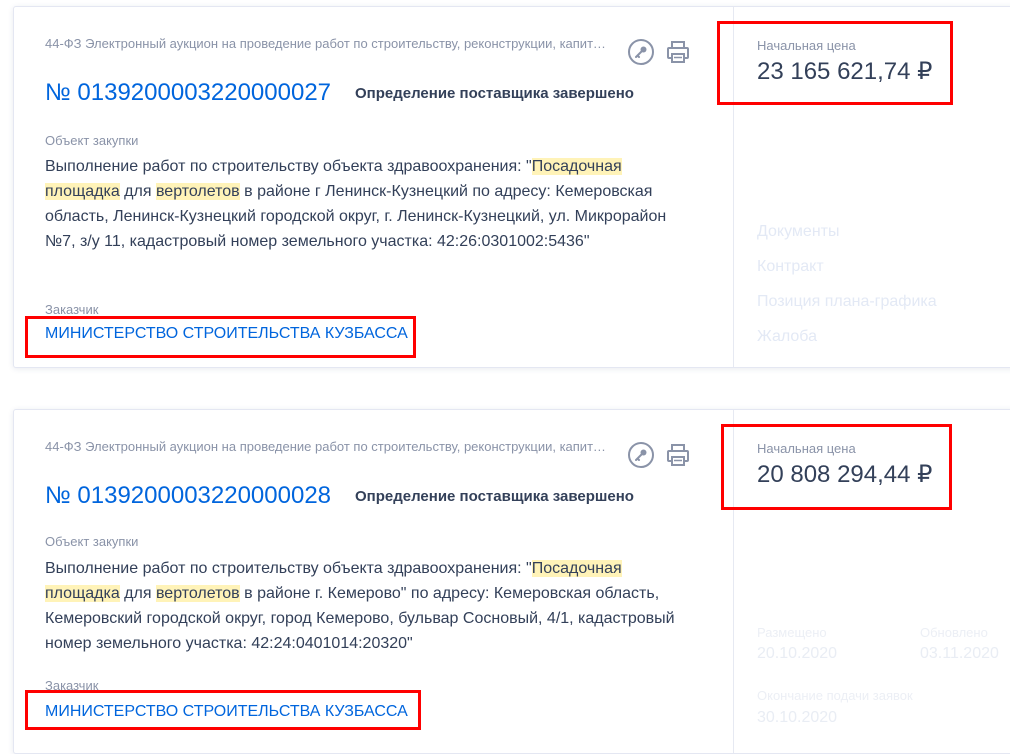 Image resolution: width=1010 pixels, height=754 pixels. I want to click on updated-date-label: Обновлено, so click(954, 632).